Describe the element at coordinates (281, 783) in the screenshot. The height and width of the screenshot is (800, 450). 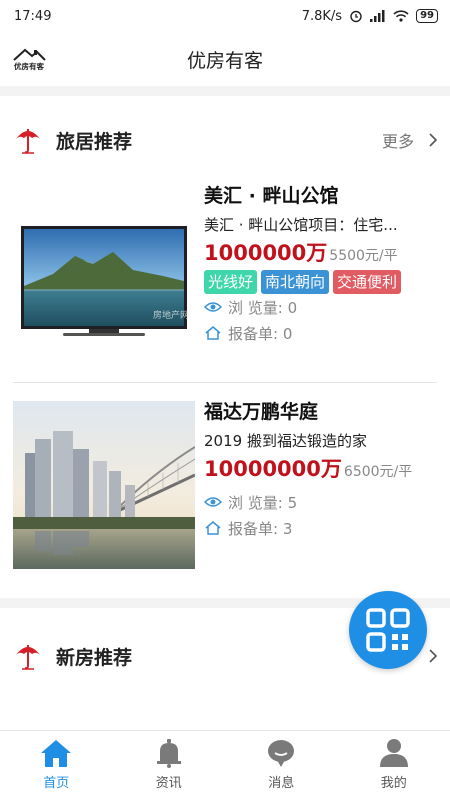
I see `tab-label: 消息` at that location.